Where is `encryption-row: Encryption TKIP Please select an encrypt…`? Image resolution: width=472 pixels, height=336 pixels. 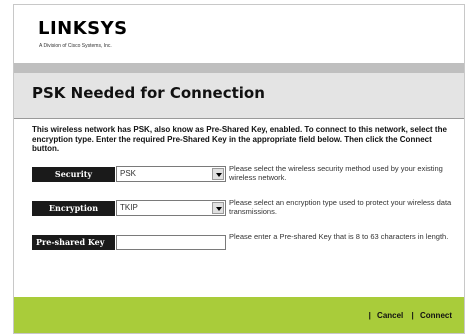 encryption-row: Encryption TKIP Please select an encrypt… is located at coordinates (242, 209).